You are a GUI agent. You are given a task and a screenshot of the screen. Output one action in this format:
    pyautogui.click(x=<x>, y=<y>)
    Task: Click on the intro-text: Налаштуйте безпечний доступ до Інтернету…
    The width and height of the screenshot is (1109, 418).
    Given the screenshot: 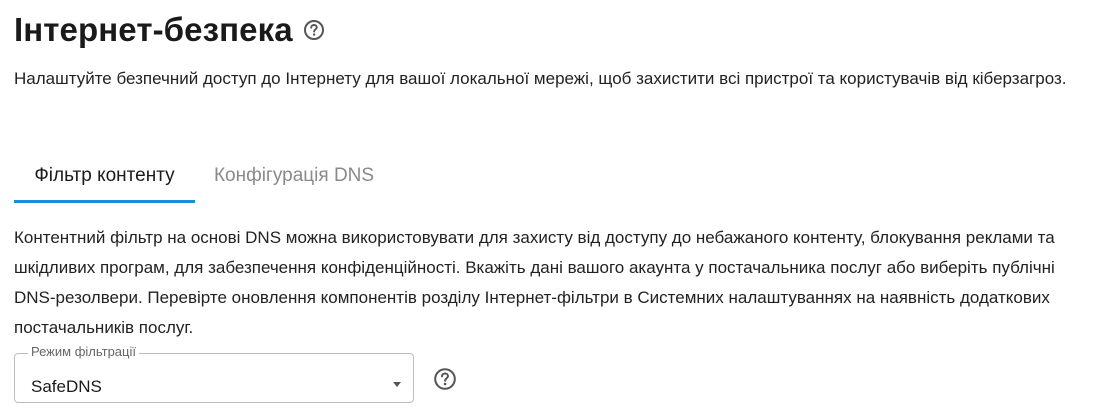 What is the action you would take?
    pyautogui.click(x=540, y=78)
    